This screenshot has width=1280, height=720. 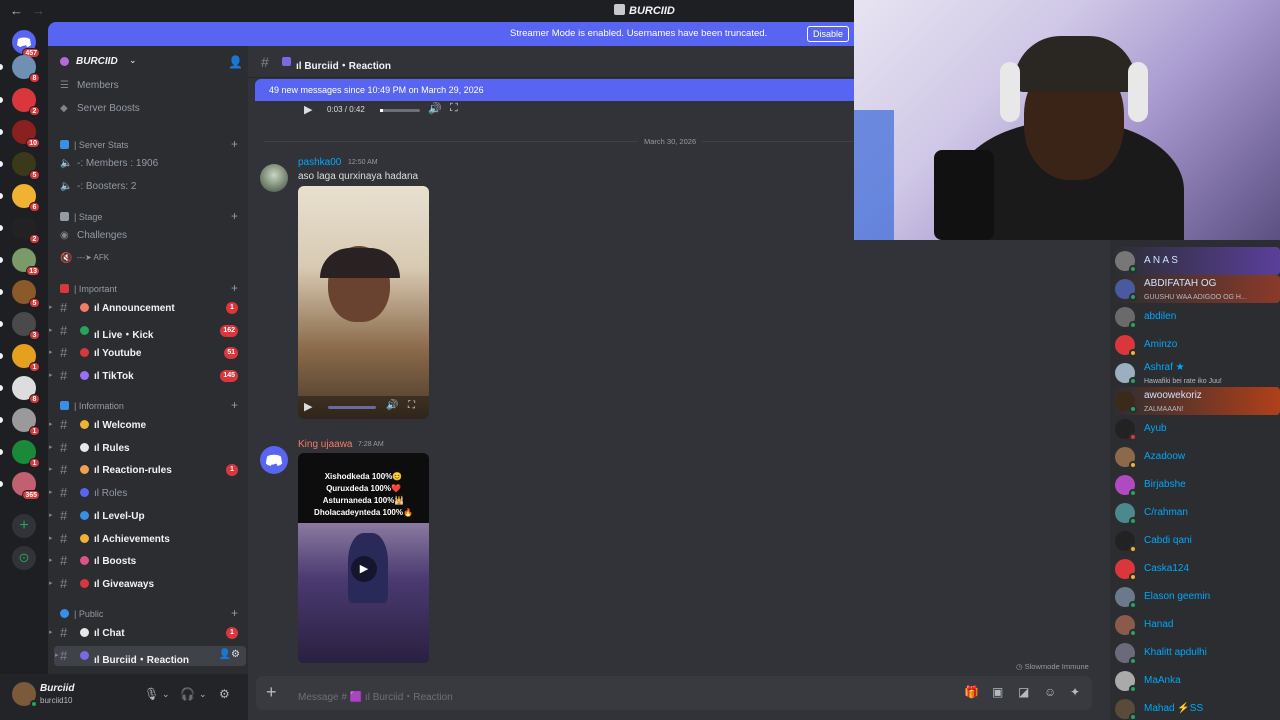 I want to click on message-author: pashka00, so click(x=319, y=162).